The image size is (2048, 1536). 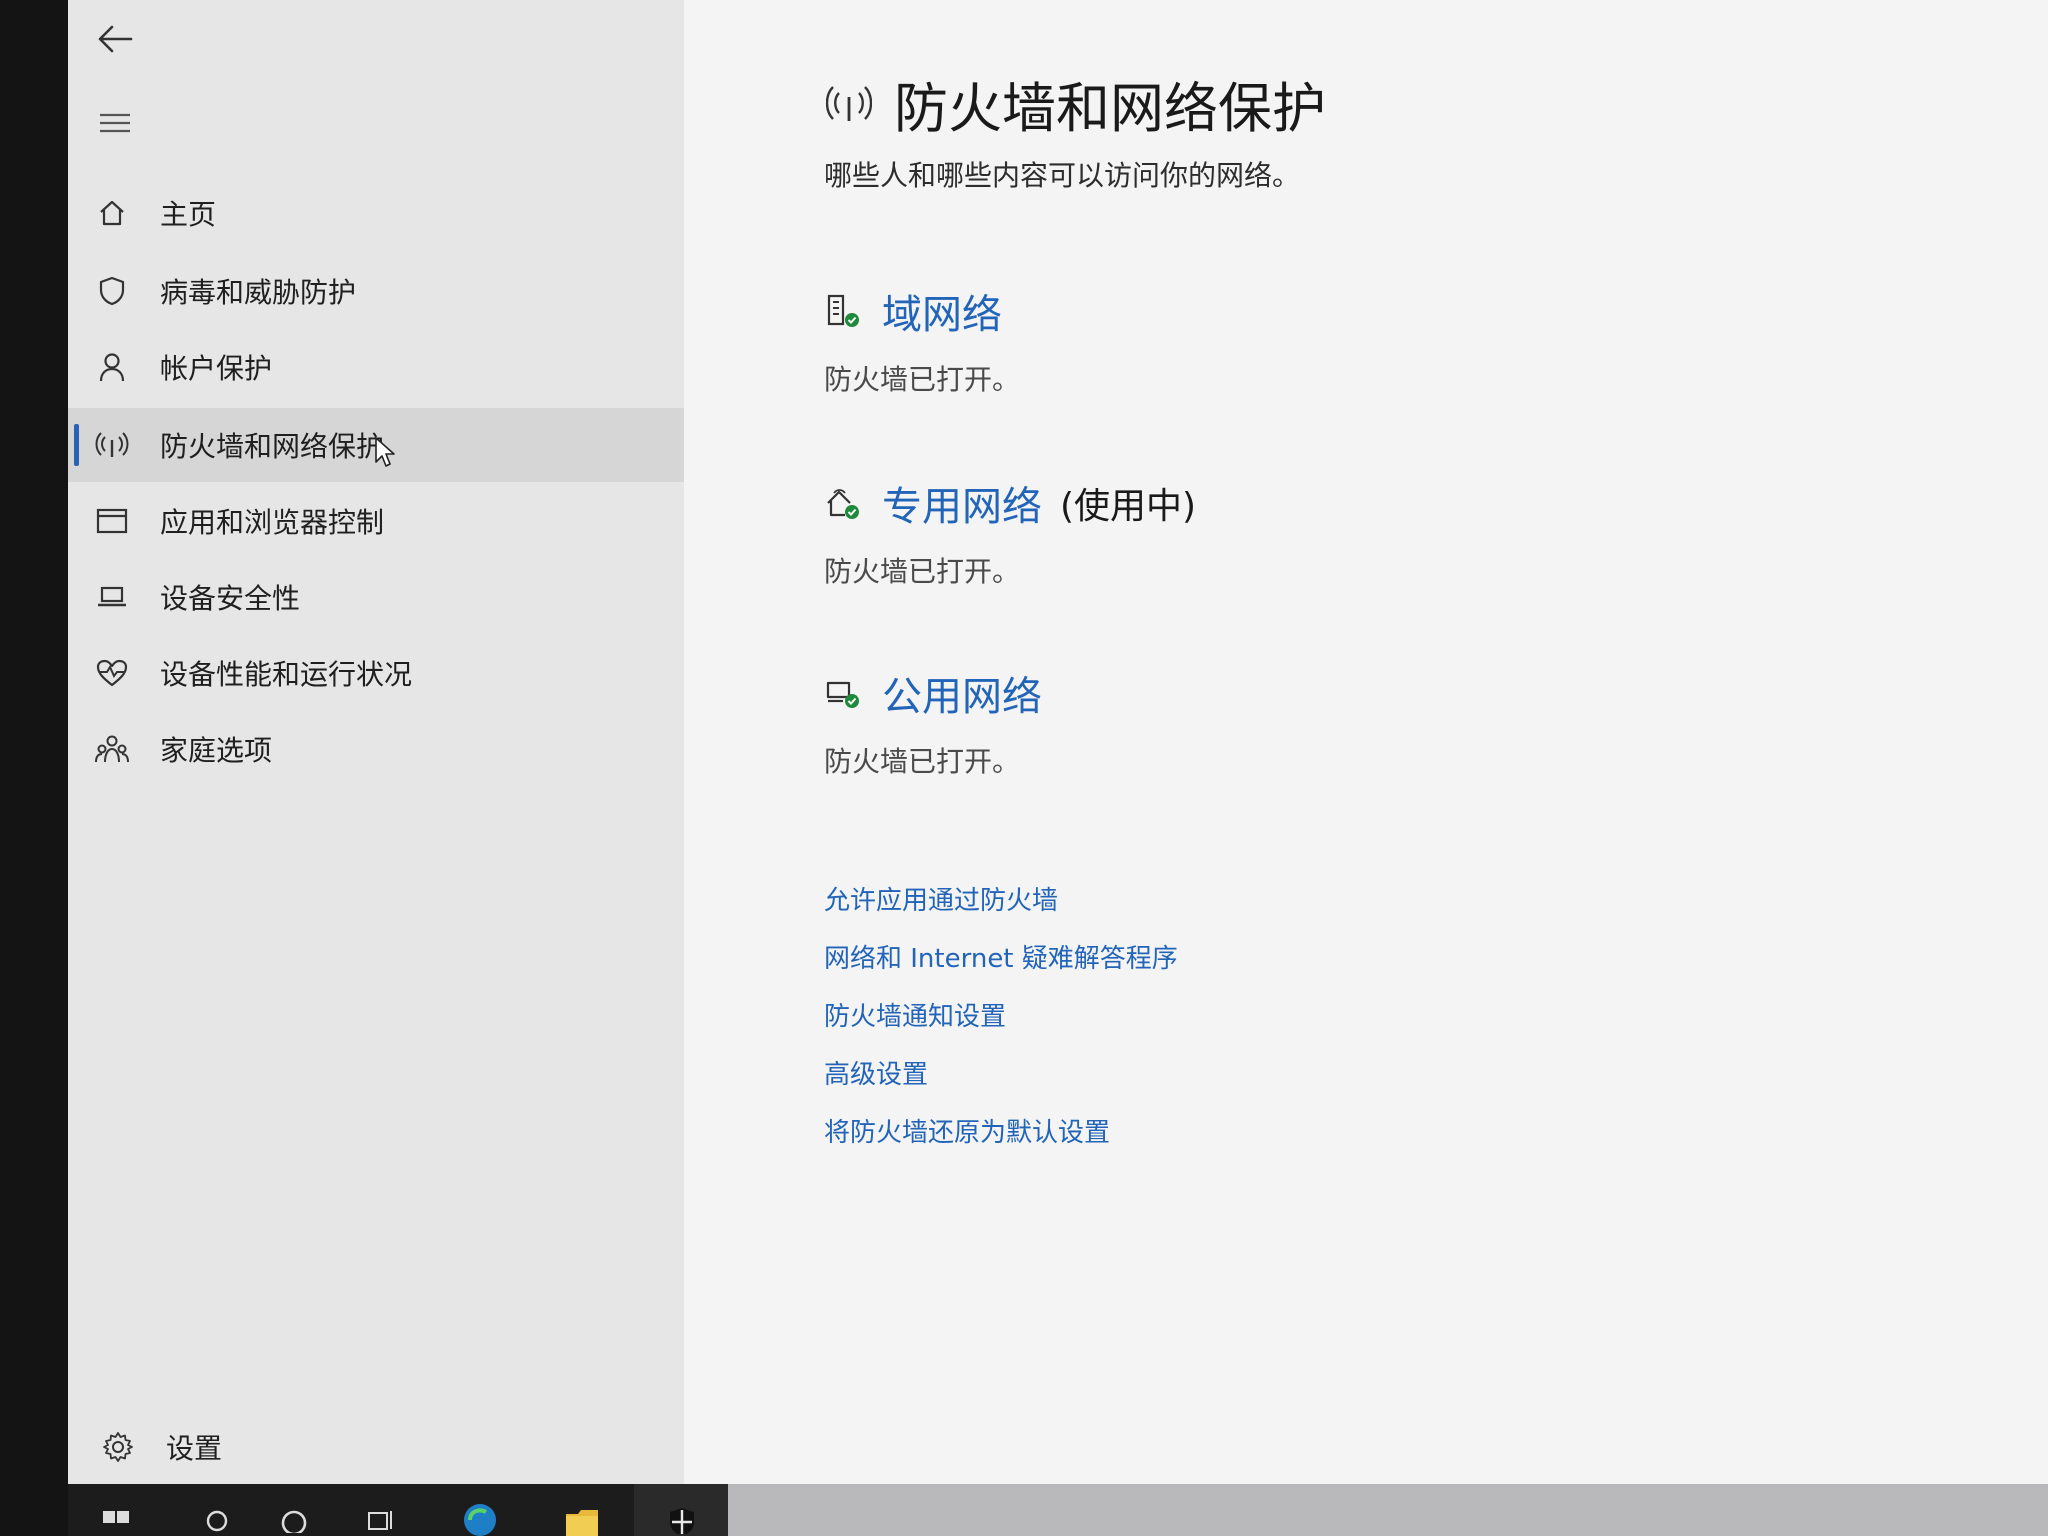 What do you see at coordinates (112, 521) in the screenshot?
I see `app-window-icon` at bounding box center [112, 521].